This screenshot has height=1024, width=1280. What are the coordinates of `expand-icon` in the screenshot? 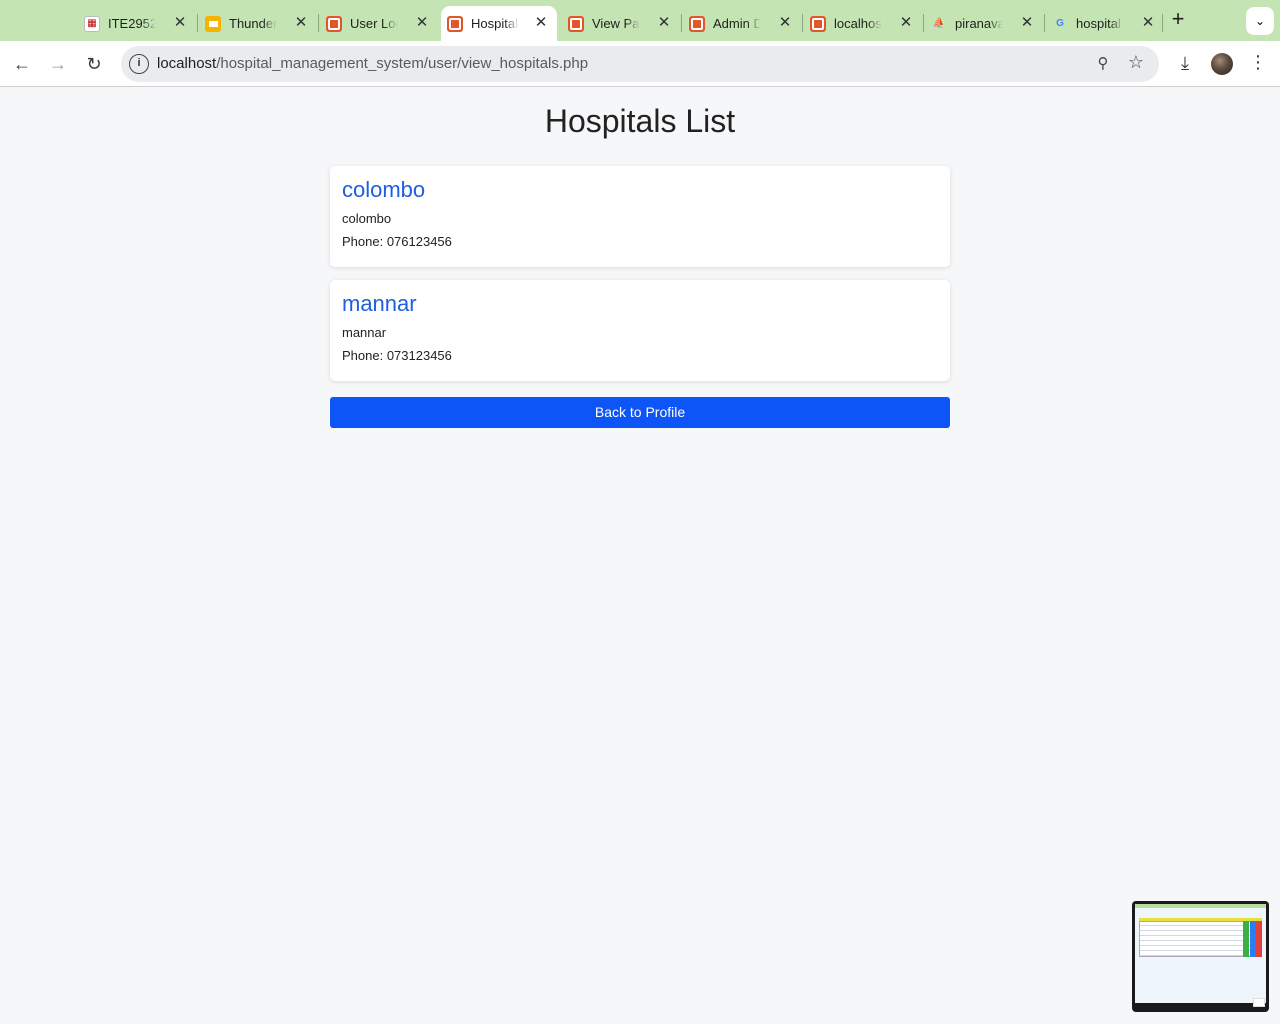 It's located at (1259, 1002).